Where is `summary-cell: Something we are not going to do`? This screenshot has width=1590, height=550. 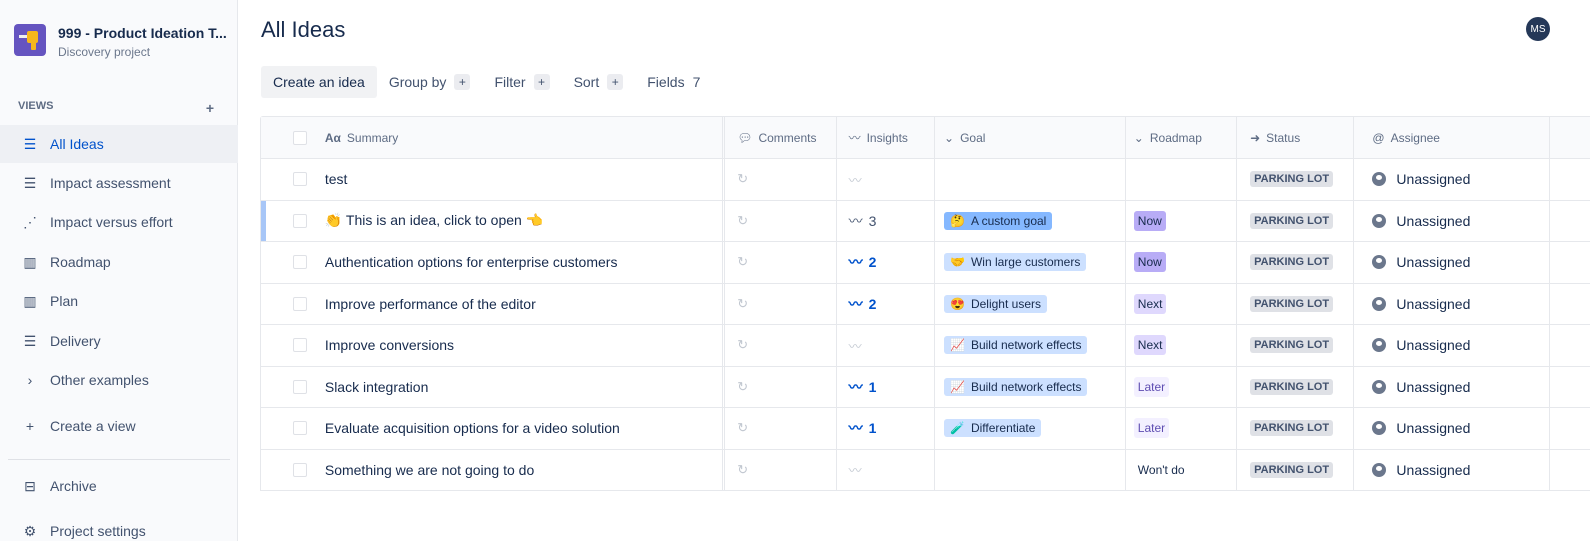
summary-cell: Something we are not going to do is located at coordinates (520, 469).